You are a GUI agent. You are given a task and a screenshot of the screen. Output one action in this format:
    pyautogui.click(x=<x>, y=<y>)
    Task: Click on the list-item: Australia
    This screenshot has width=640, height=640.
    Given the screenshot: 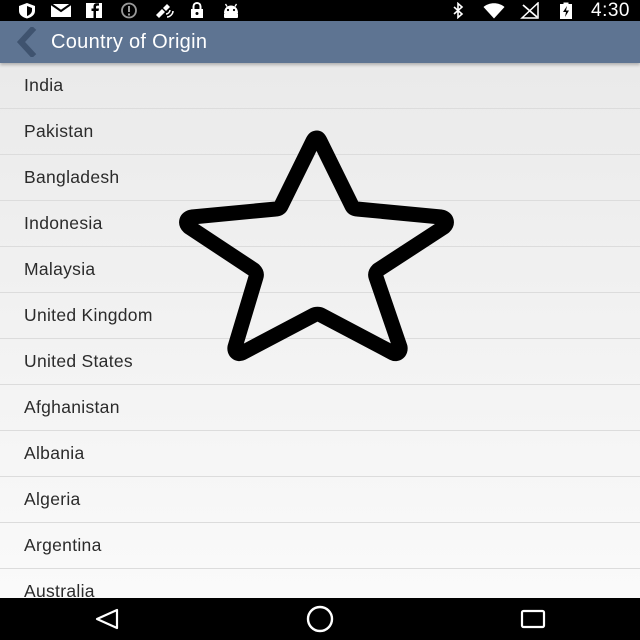 What is the action you would take?
    pyautogui.click(x=320, y=583)
    